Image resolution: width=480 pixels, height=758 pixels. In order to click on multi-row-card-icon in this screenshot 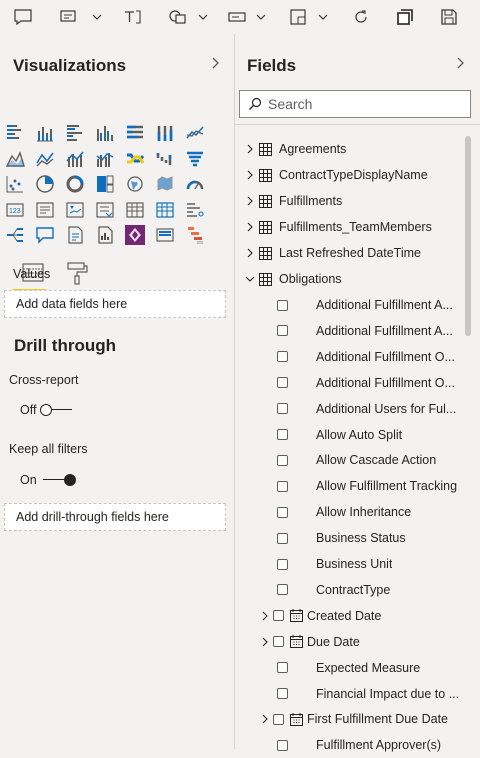, I will do `click(45, 210)`.